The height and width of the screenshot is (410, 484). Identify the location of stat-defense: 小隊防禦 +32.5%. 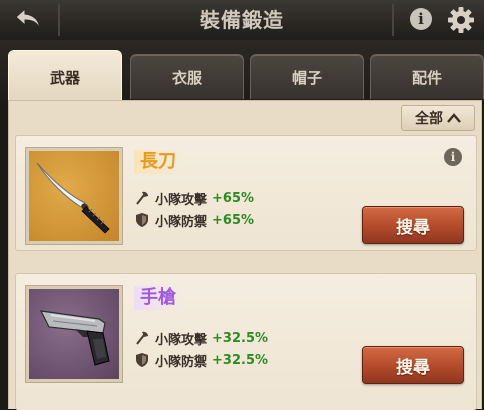
(201, 360).